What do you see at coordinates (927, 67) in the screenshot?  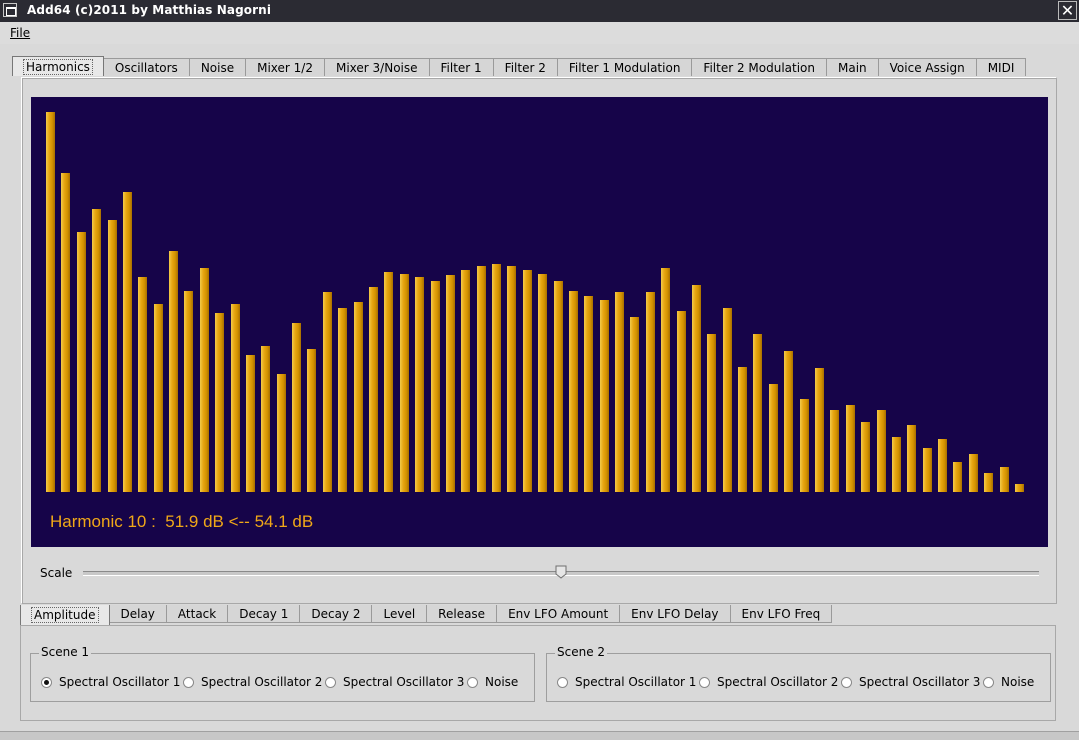 I see `tab-voice-assign: Voice Assign` at bounding box center [927, 67].